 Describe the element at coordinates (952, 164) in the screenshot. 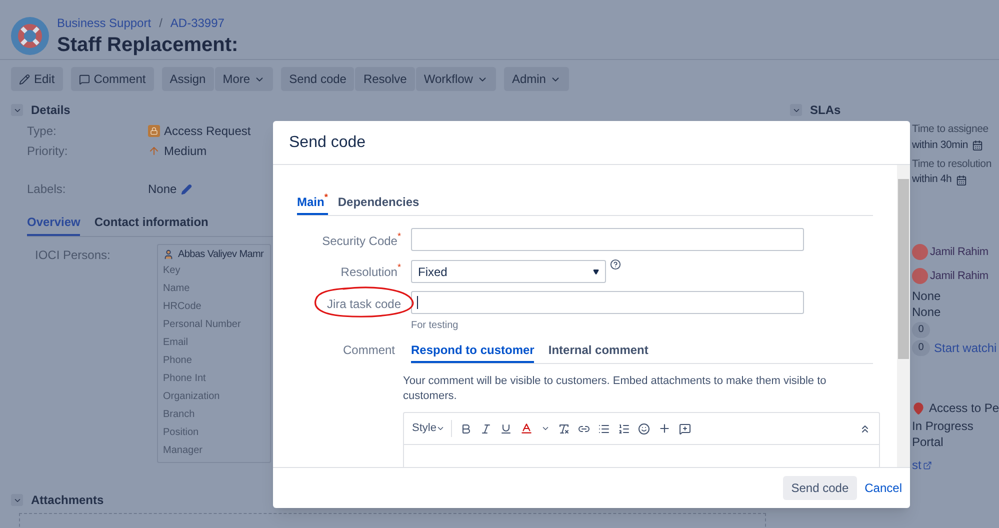

I see `sla-name: Time to resolution` at that location.